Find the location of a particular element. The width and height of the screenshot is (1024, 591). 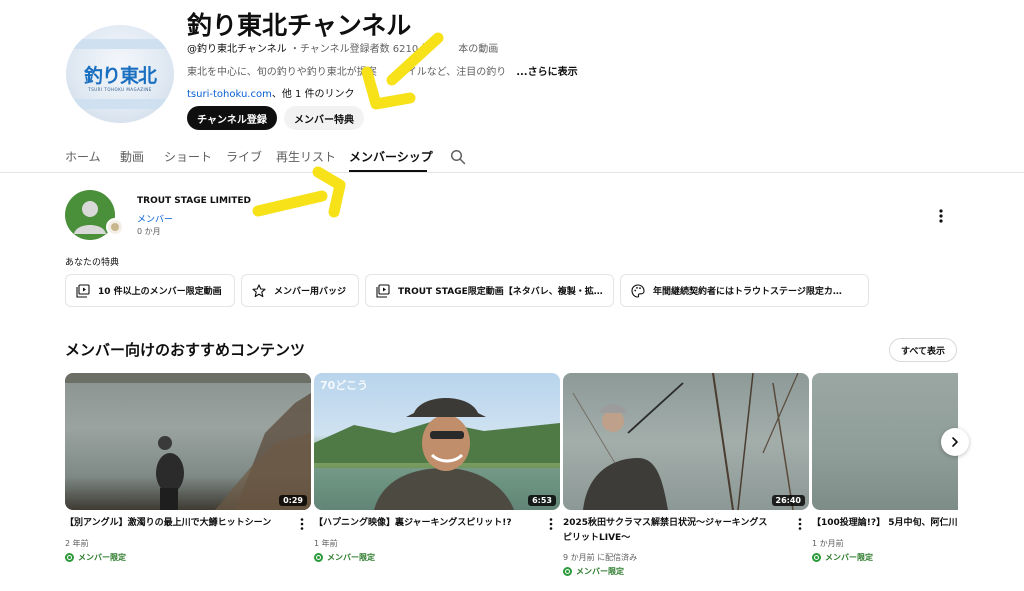

channel-description-text: 東北を中心に、旬の釣りや釣り東北が提案 is located at coordinates (282, 72).